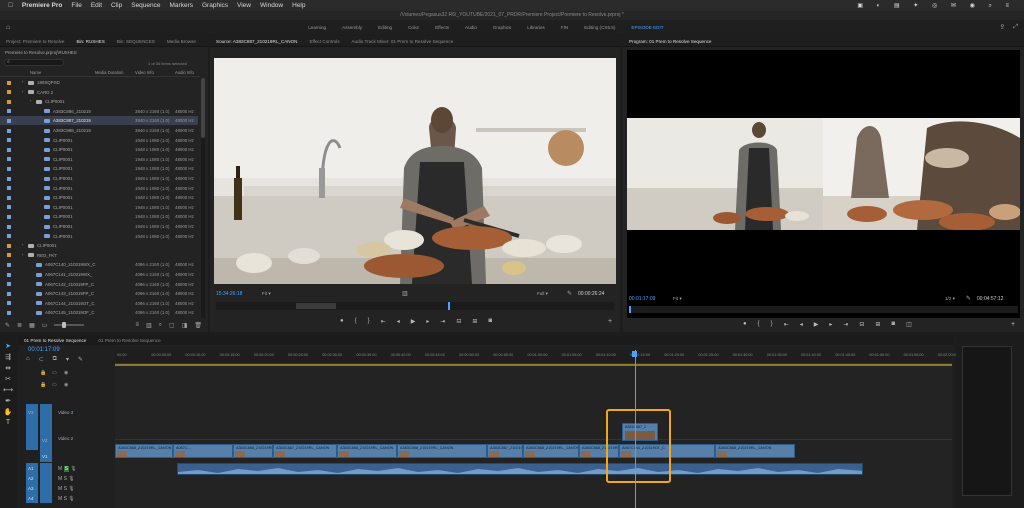 Image resolution: width=1024 pixels, height=508 pixels. Describe the element at coordinates (1002, 27) in the screenshot. I see `share-icon: ⇪` at that location.